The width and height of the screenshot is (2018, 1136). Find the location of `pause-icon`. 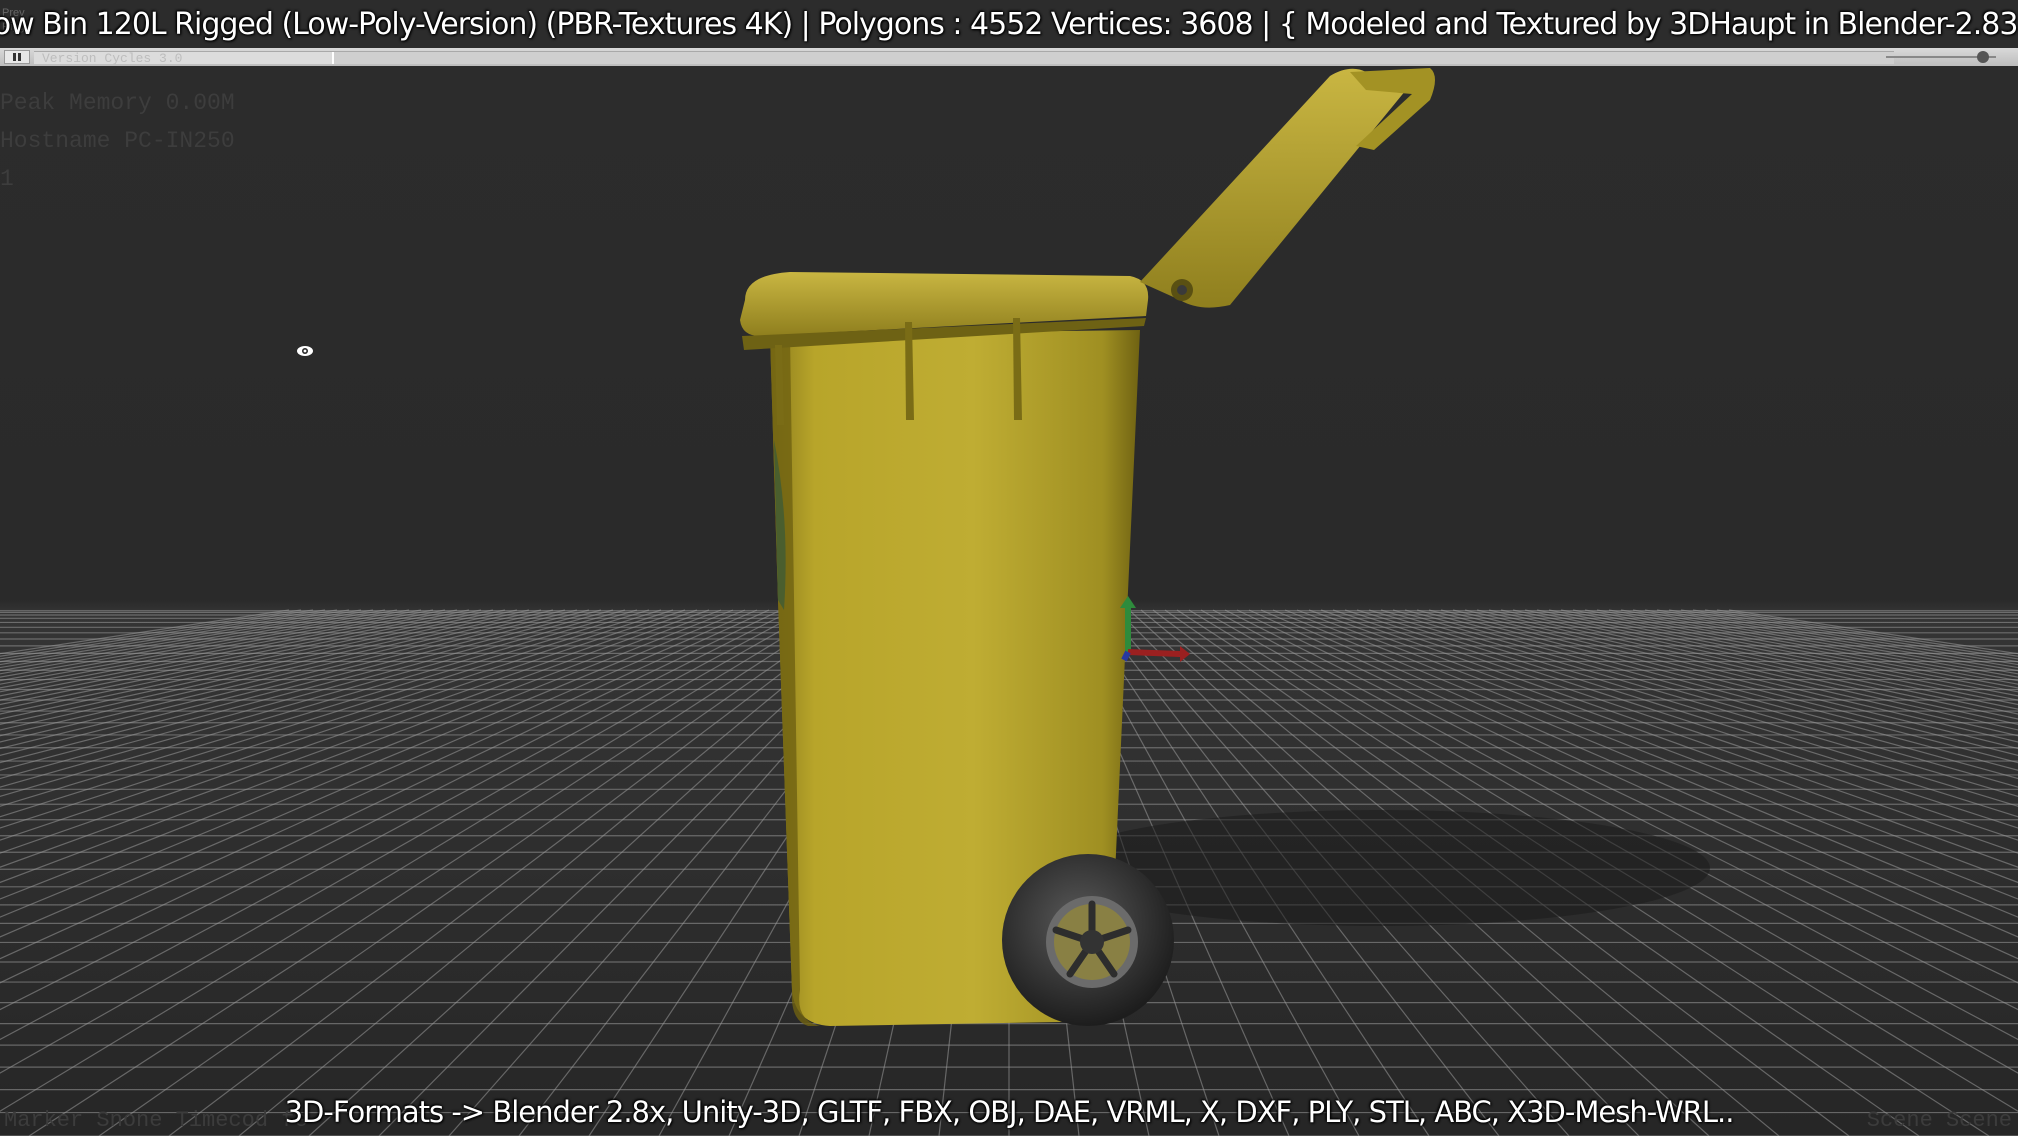

pause-icon is located at coordinates (14, 57).